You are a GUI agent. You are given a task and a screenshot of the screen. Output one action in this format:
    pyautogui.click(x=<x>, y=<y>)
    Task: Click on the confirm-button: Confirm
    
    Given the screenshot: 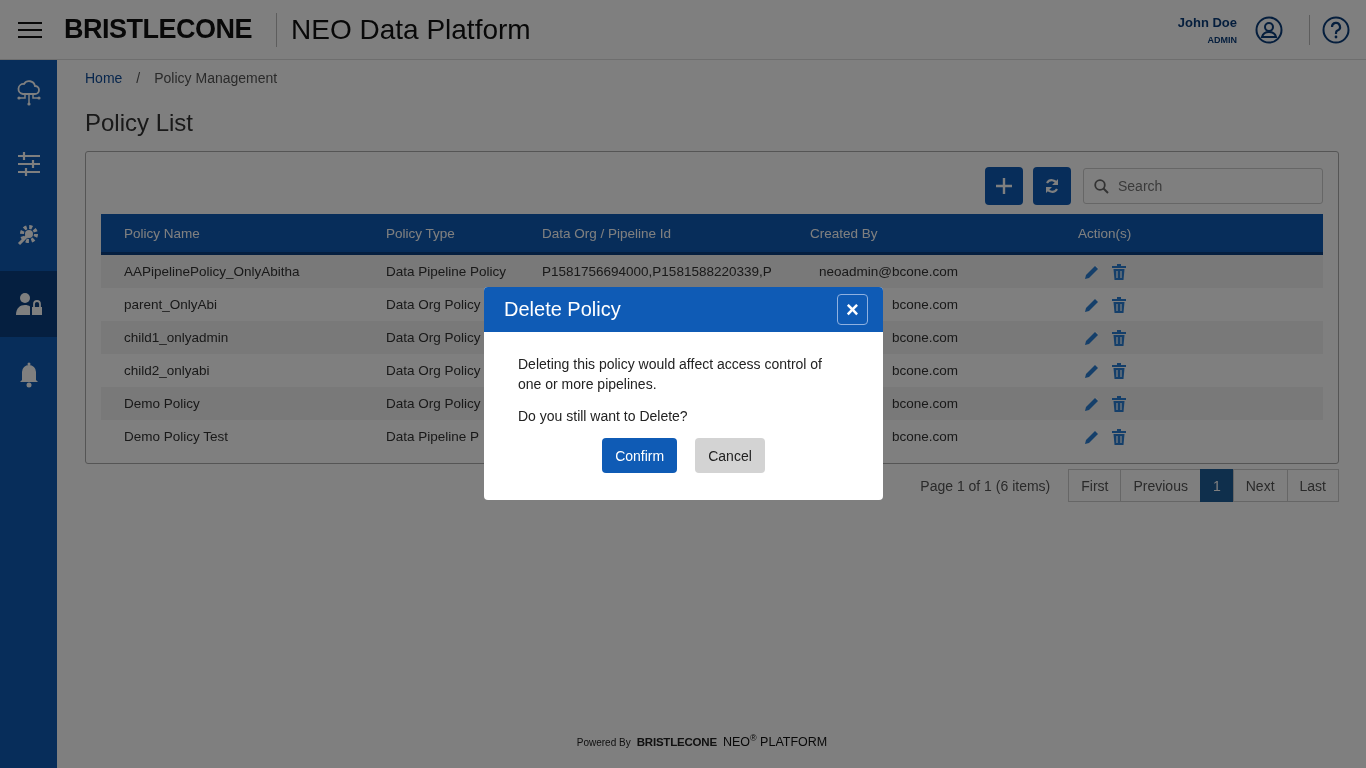 What is the action you would take?
    pyautogui.click(x=640, y=455)
    